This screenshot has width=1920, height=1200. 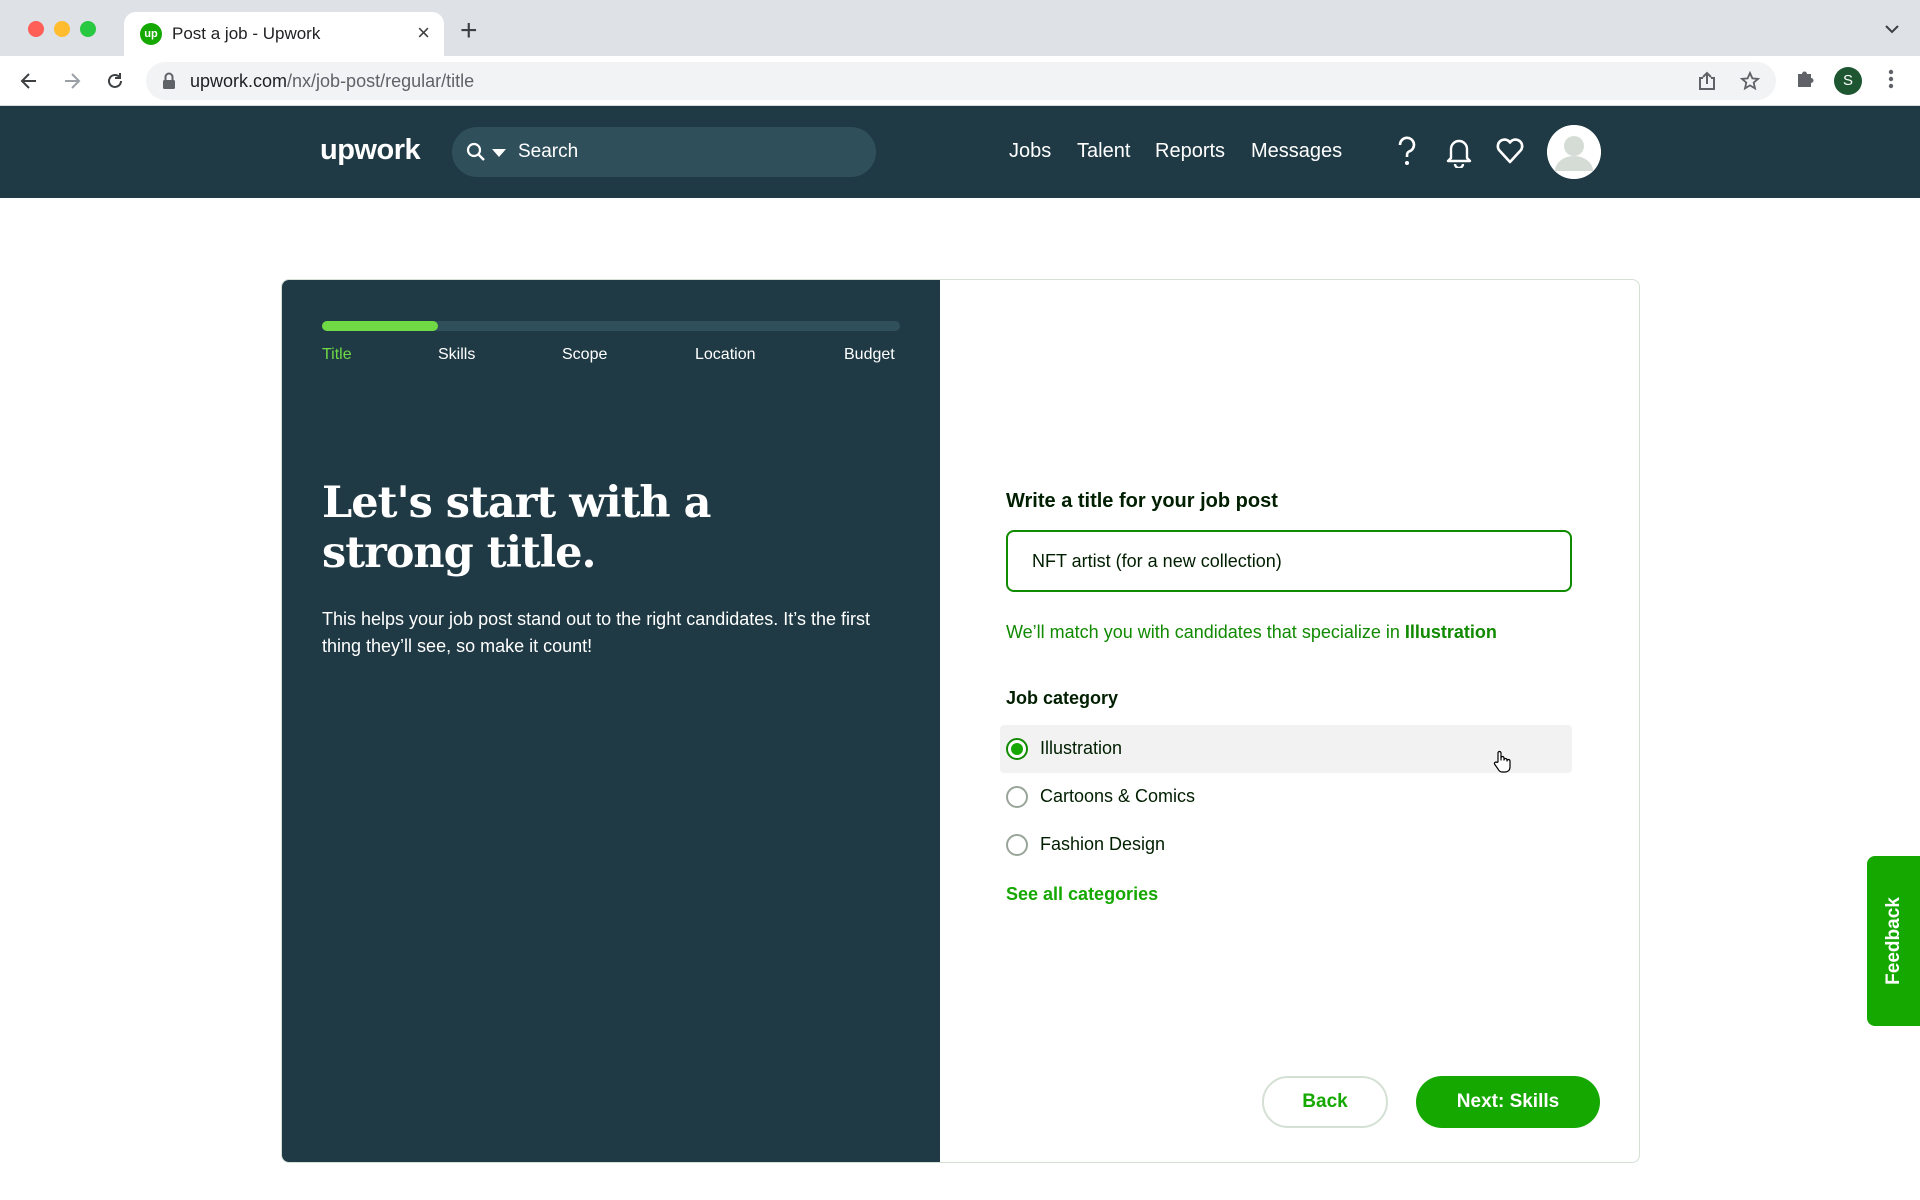 What do you see at coordinates (1450, 632) in the screenshot?
I see `matched-category: Illustration` at bounding box center [1450, 632].